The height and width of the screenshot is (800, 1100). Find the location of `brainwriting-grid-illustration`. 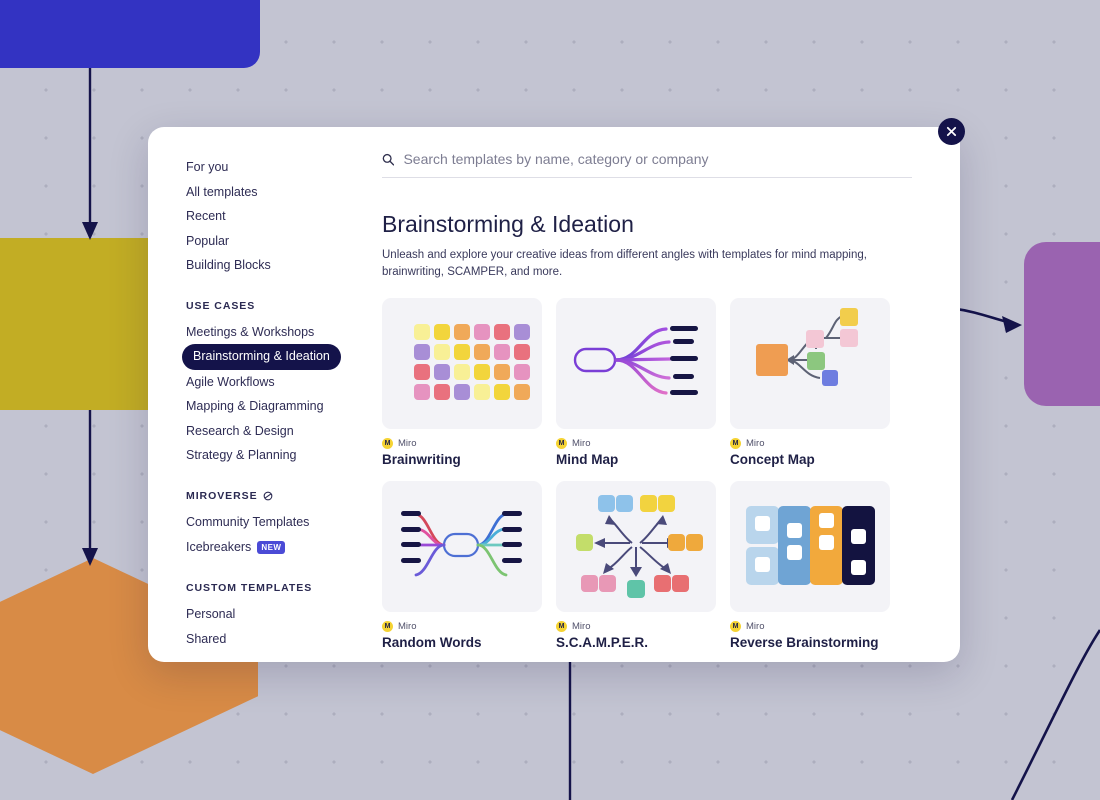

brainwriting-grid-illustration is located at coordinates (472, 362).